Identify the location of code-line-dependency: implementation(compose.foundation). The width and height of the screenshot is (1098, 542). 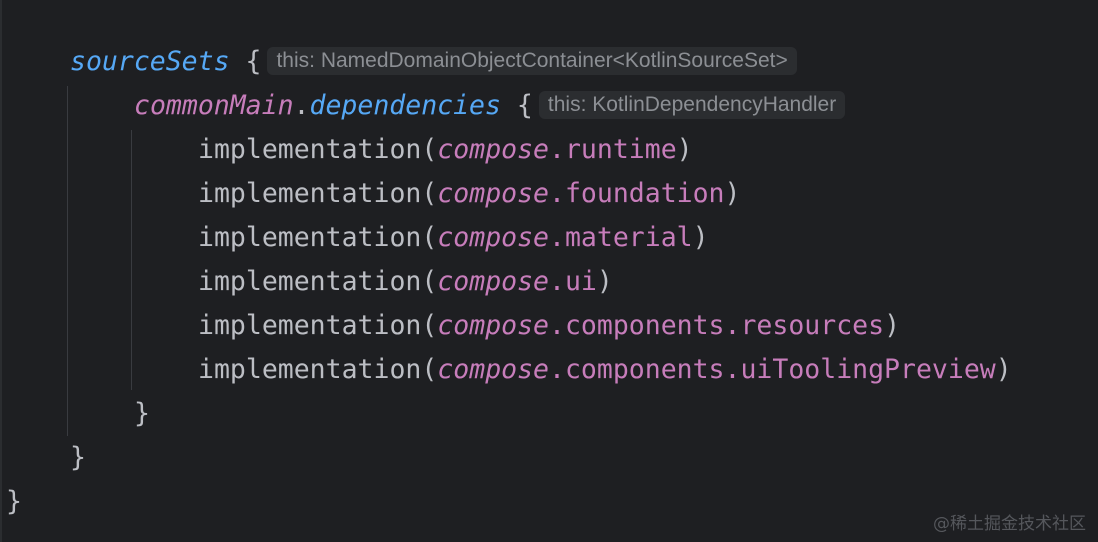
(469, 194).